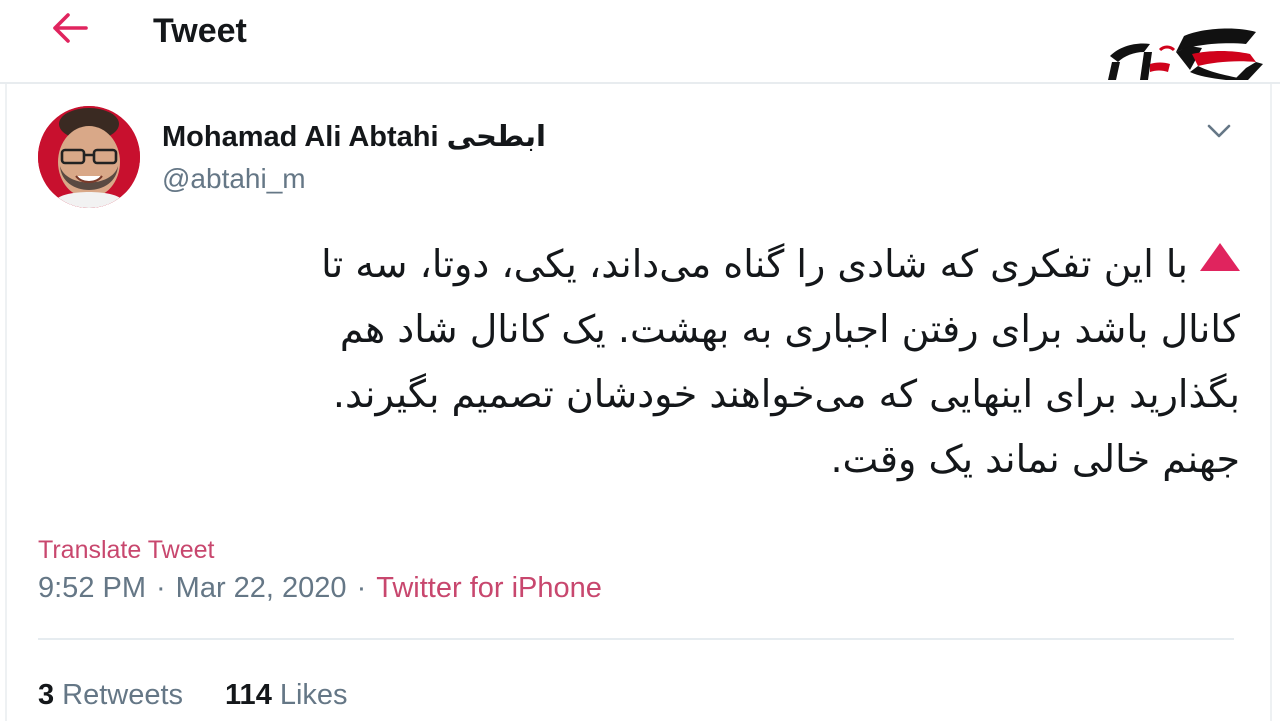  I want to click on retweets-label: Retweets, so click(123, 695).